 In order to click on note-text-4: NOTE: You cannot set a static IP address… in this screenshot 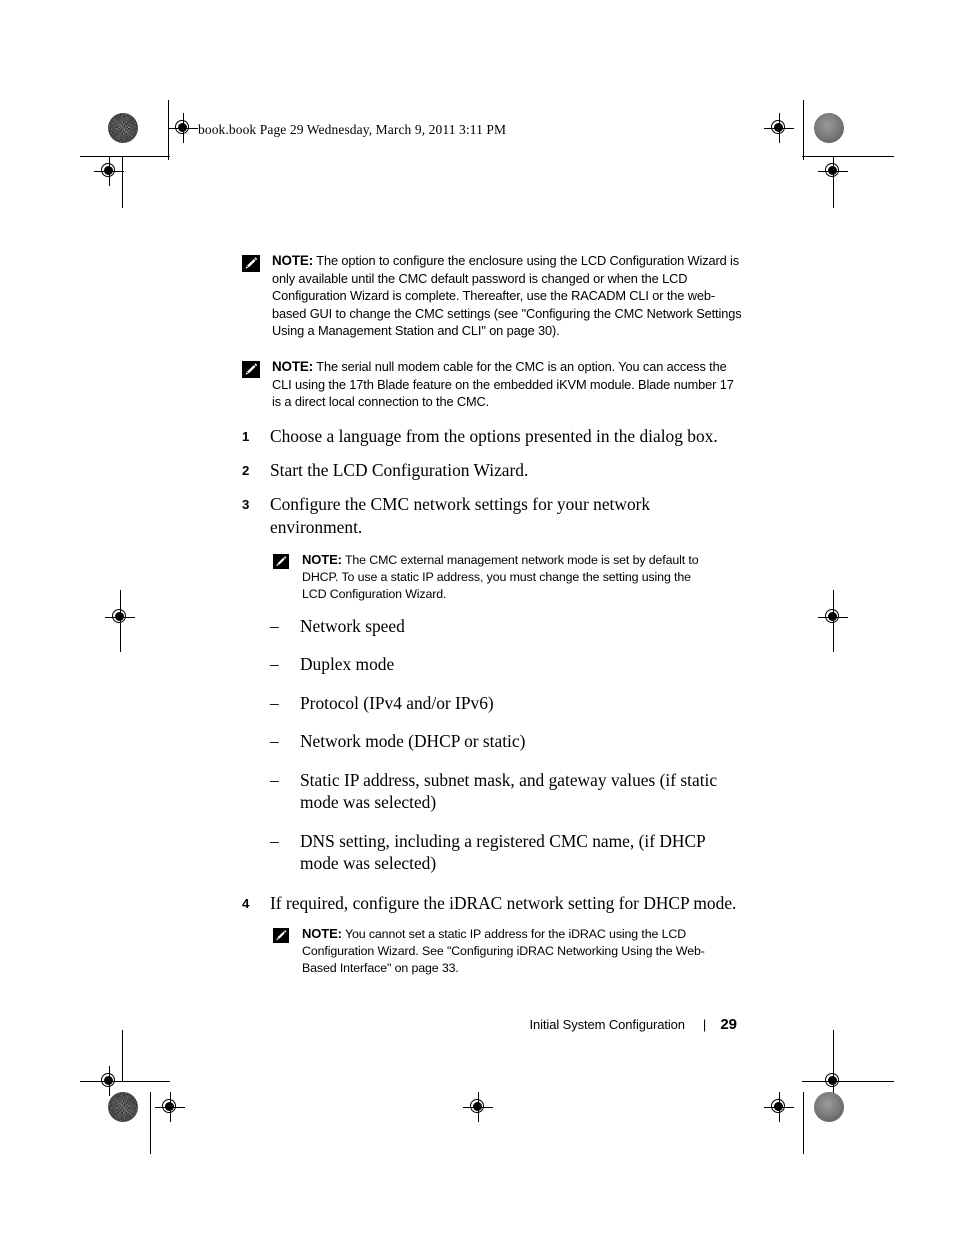, I will do `click(509, 951)`.